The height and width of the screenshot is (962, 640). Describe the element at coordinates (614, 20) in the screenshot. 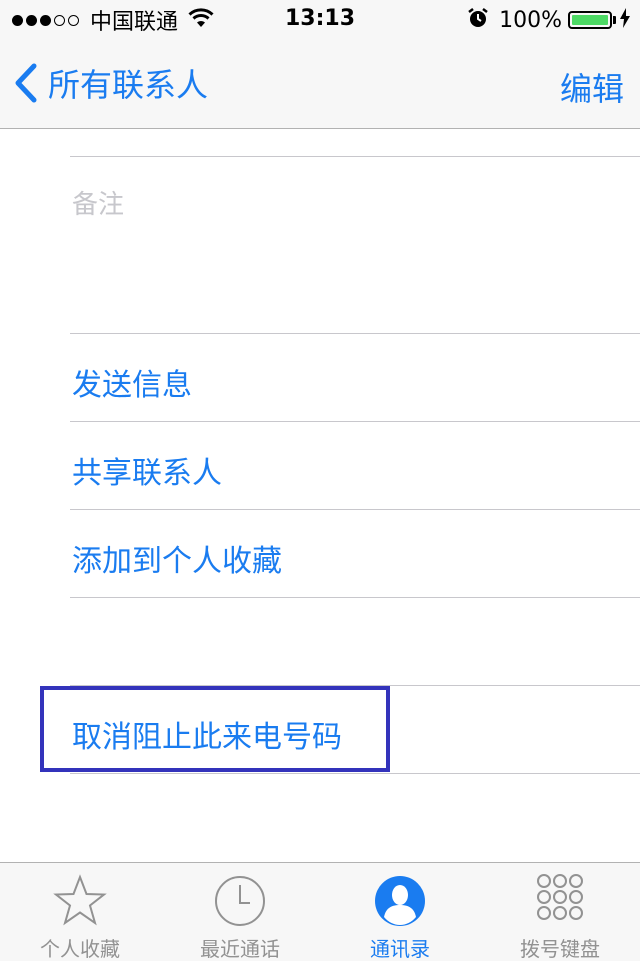

I see `battery-nub` at that location.